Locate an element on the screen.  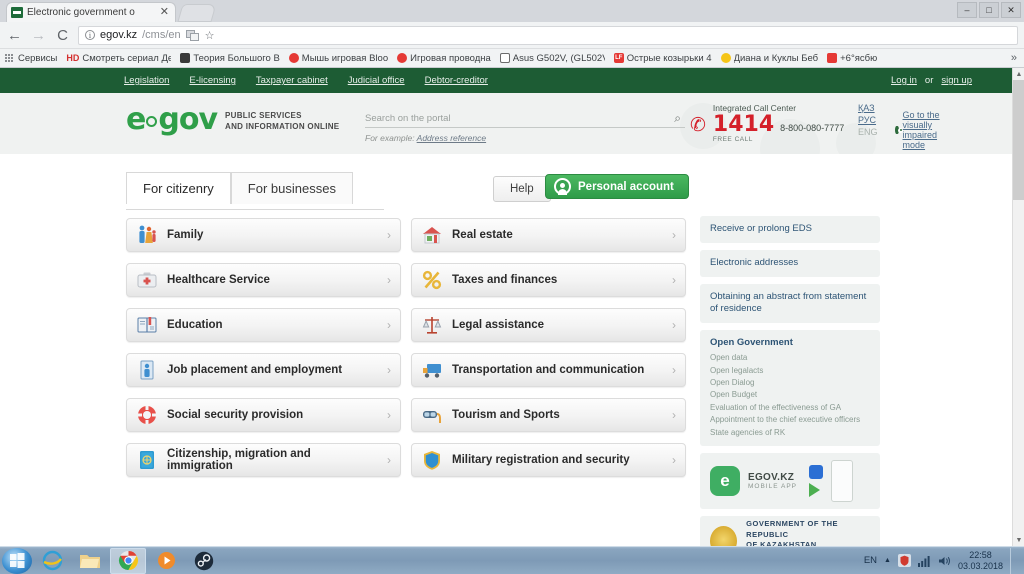
maximize-button: □ is located at coordinates (989, 10).